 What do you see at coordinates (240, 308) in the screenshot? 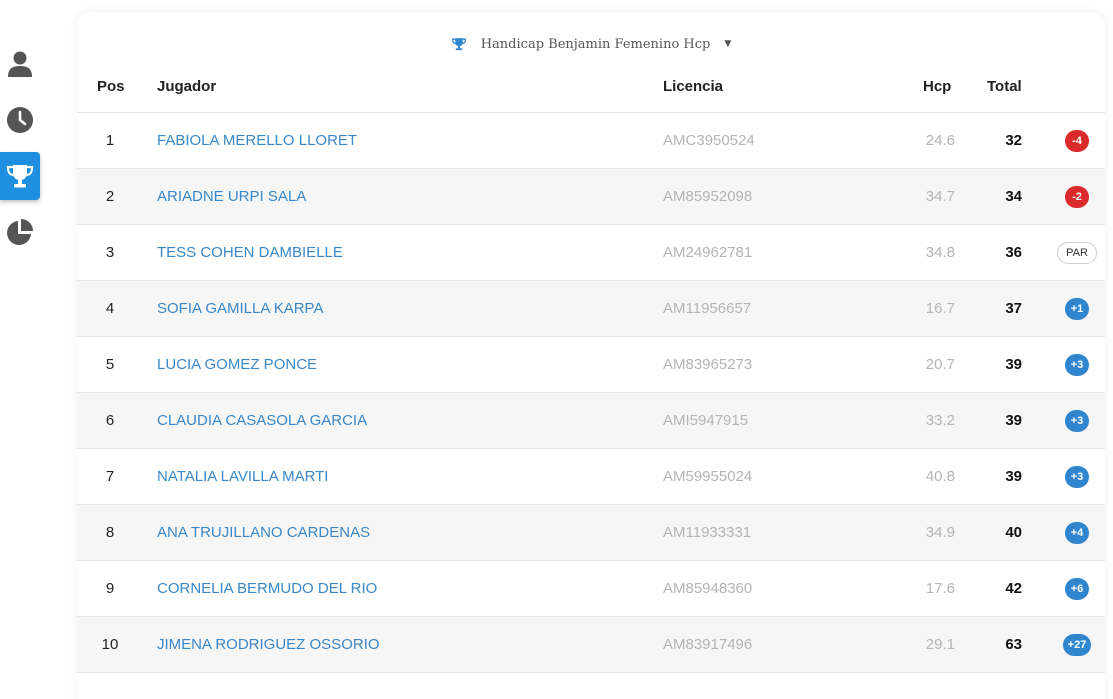
I see `player-name-link: SOFIA GAMILLA KARPA` at bounding box center [240, 308].